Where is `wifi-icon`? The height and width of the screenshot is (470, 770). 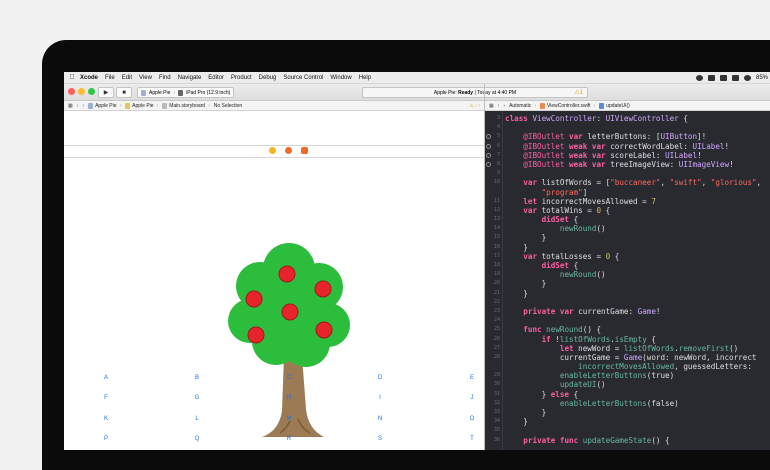
wifi-icon is located at coordinates (747, 77).